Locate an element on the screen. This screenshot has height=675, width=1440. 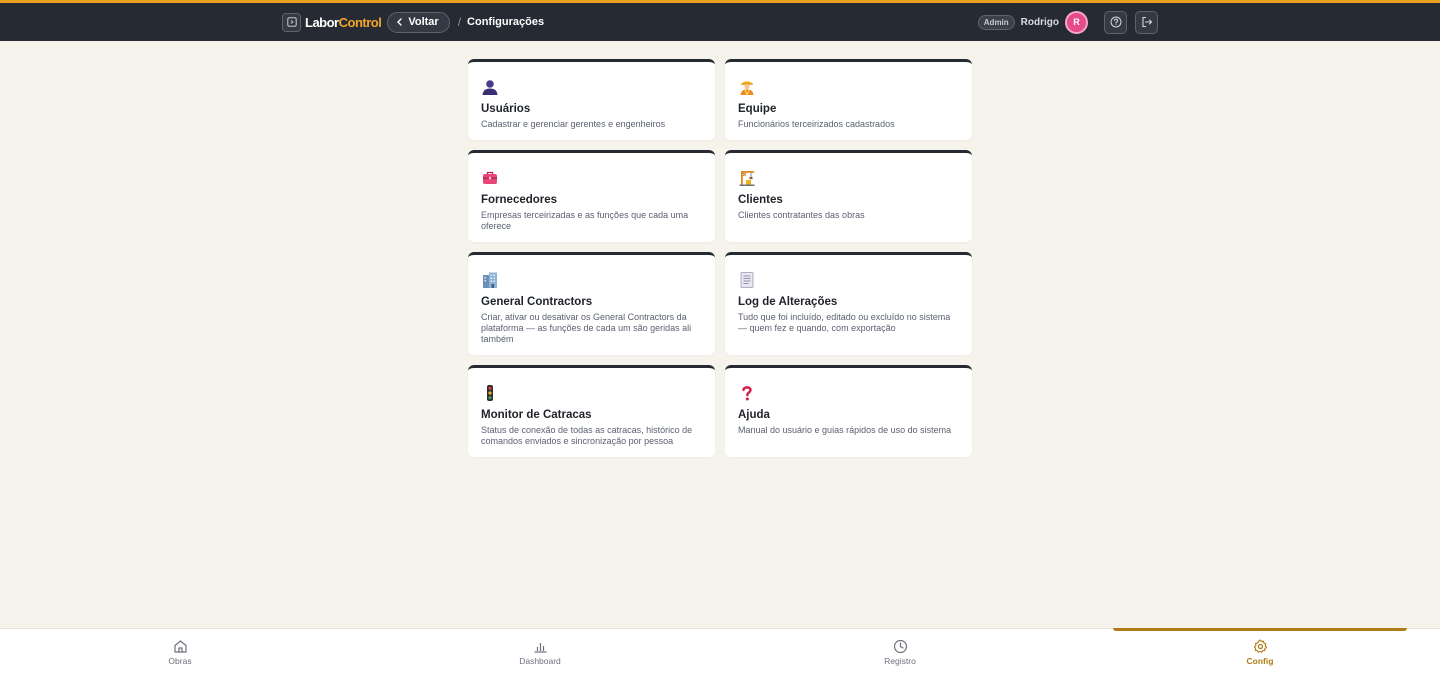
crane-icon is located at coordinates (747, 178).